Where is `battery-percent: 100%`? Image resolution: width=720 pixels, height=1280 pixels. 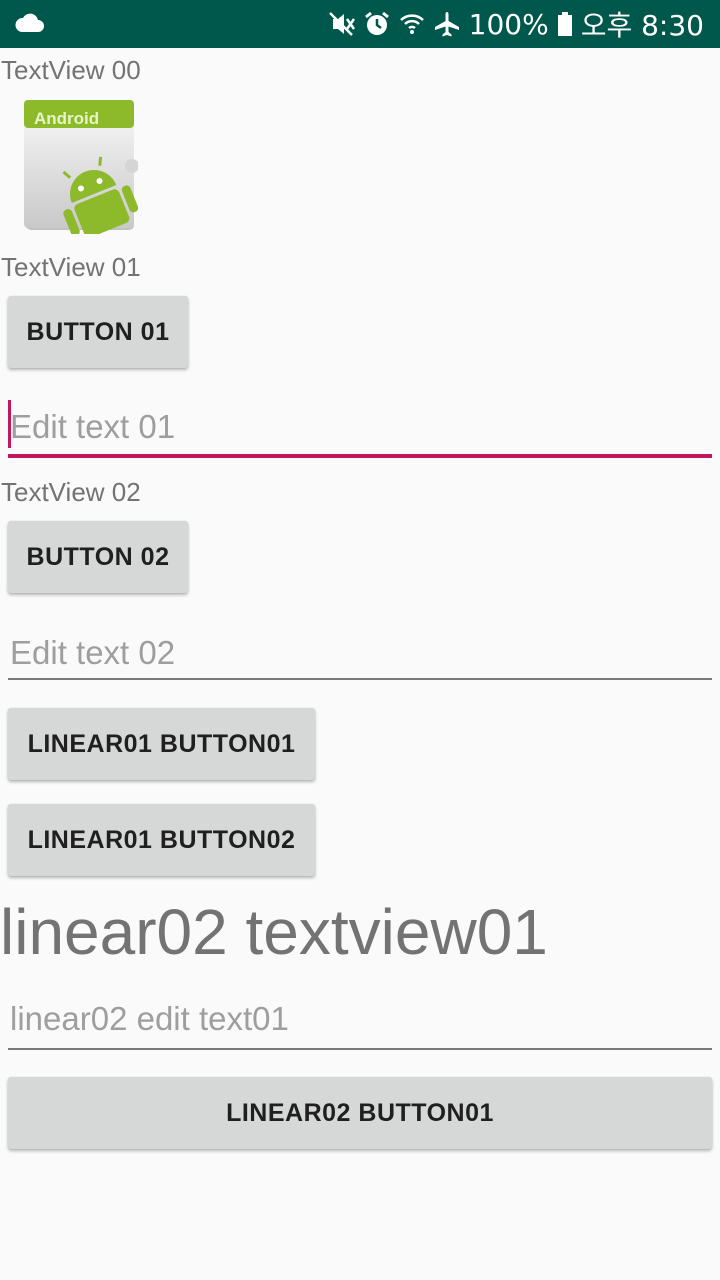
battery-percent: 100% is located at coordinates (508, 24).